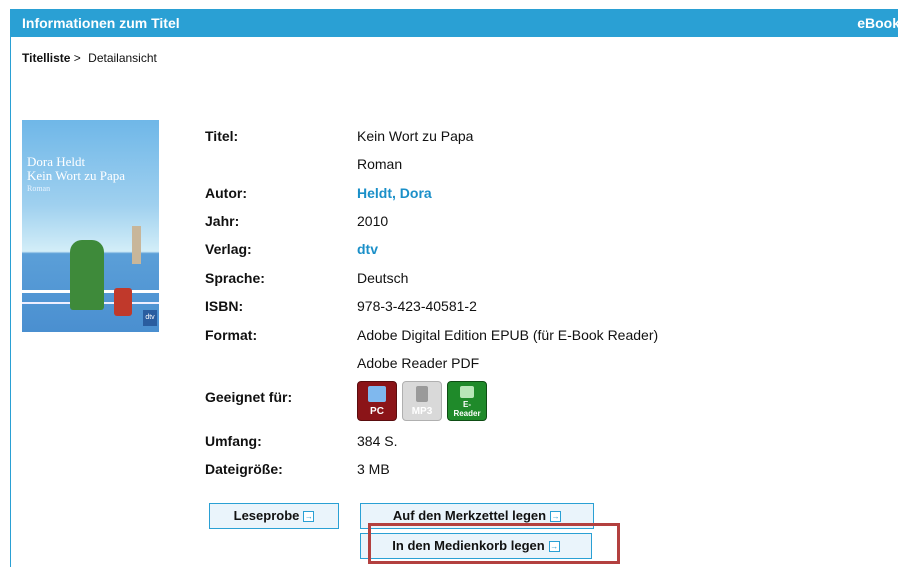 This screenshot has width=898, height=567. I want to click on value-jahr: 2010, so click(373, 221).